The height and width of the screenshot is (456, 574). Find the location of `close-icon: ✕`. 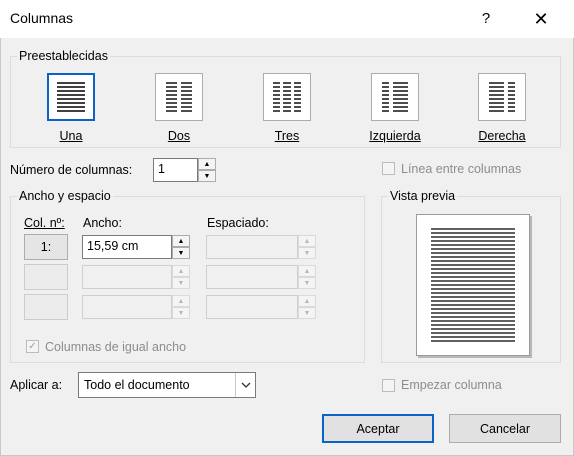

close-icon: ✕ is located at coordinates (541, 19).